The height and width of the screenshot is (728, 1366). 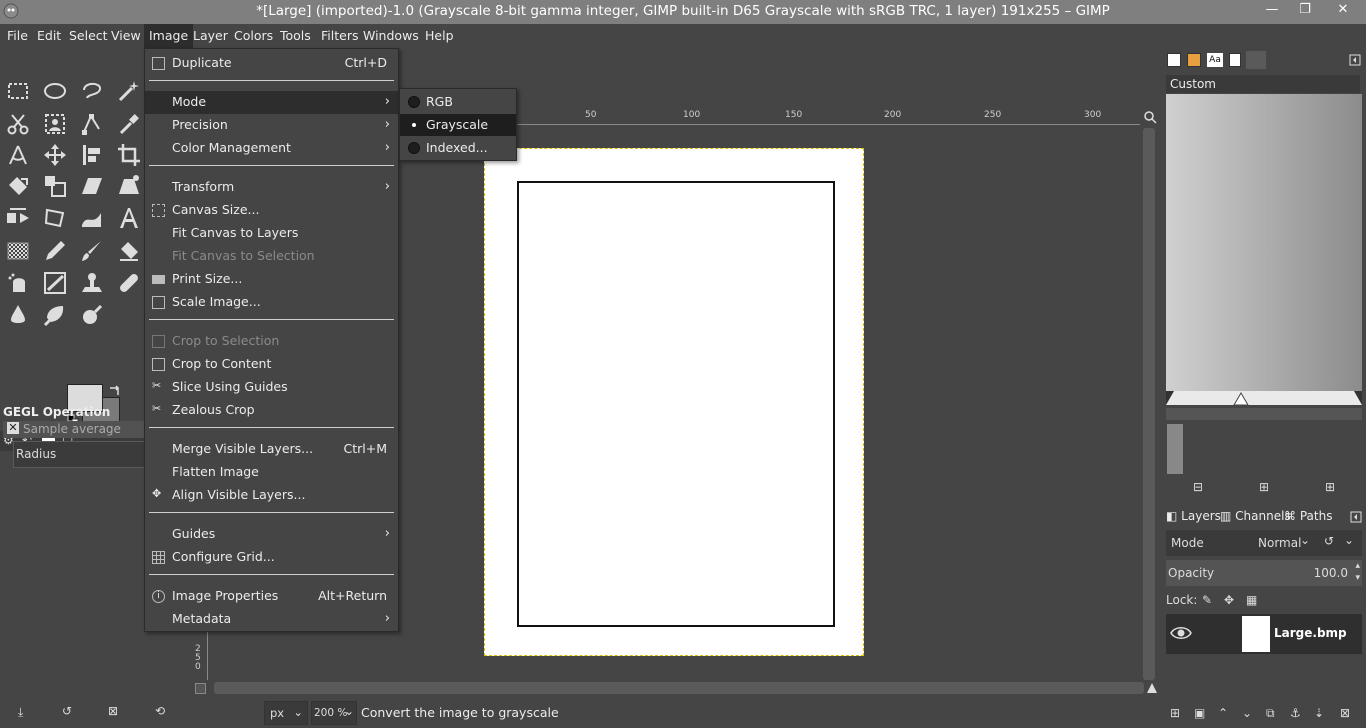 I want to click on dodge-burn-icon, so click(x=92, y=315).